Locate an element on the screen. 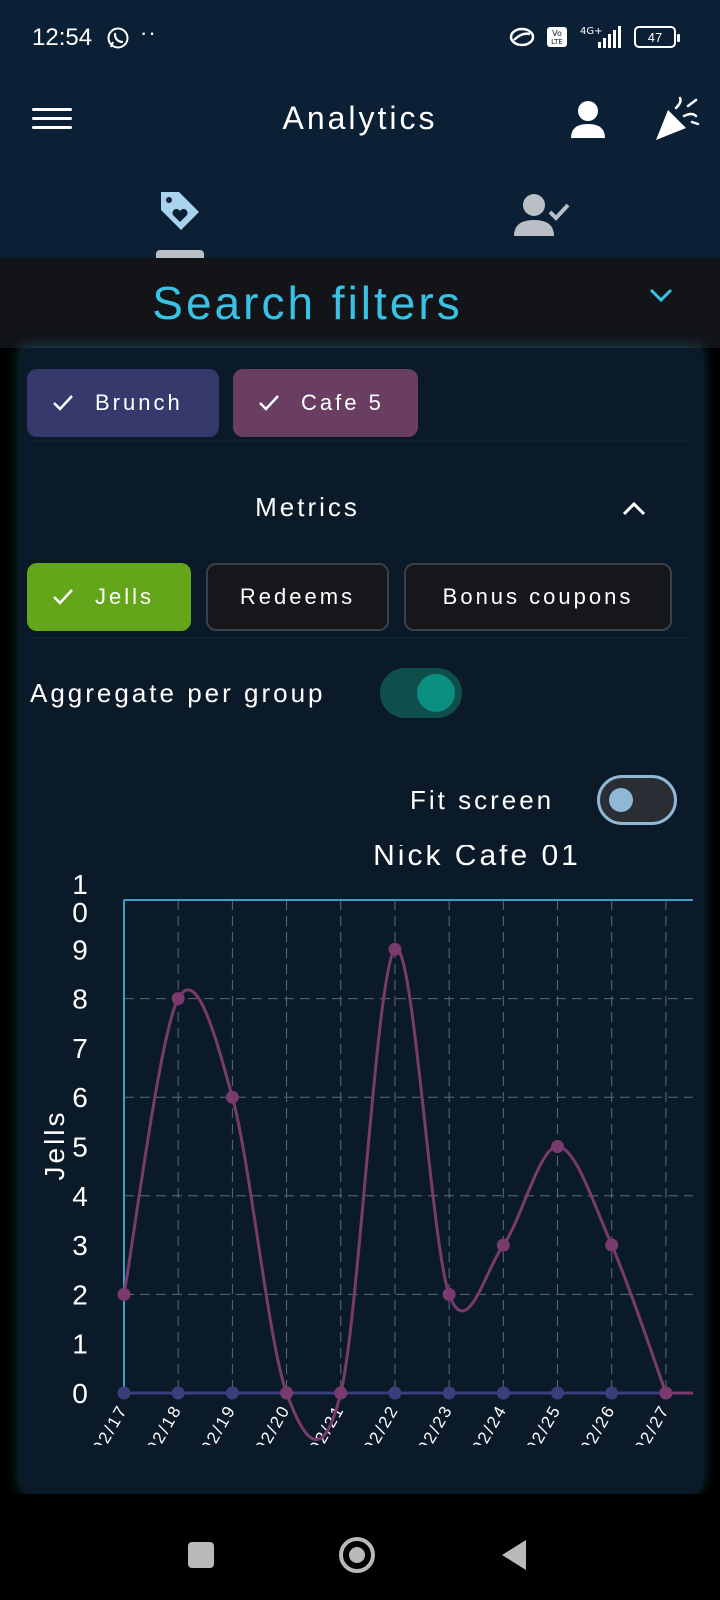  metrics-header: Metrics is located at coordinates (307, 507).